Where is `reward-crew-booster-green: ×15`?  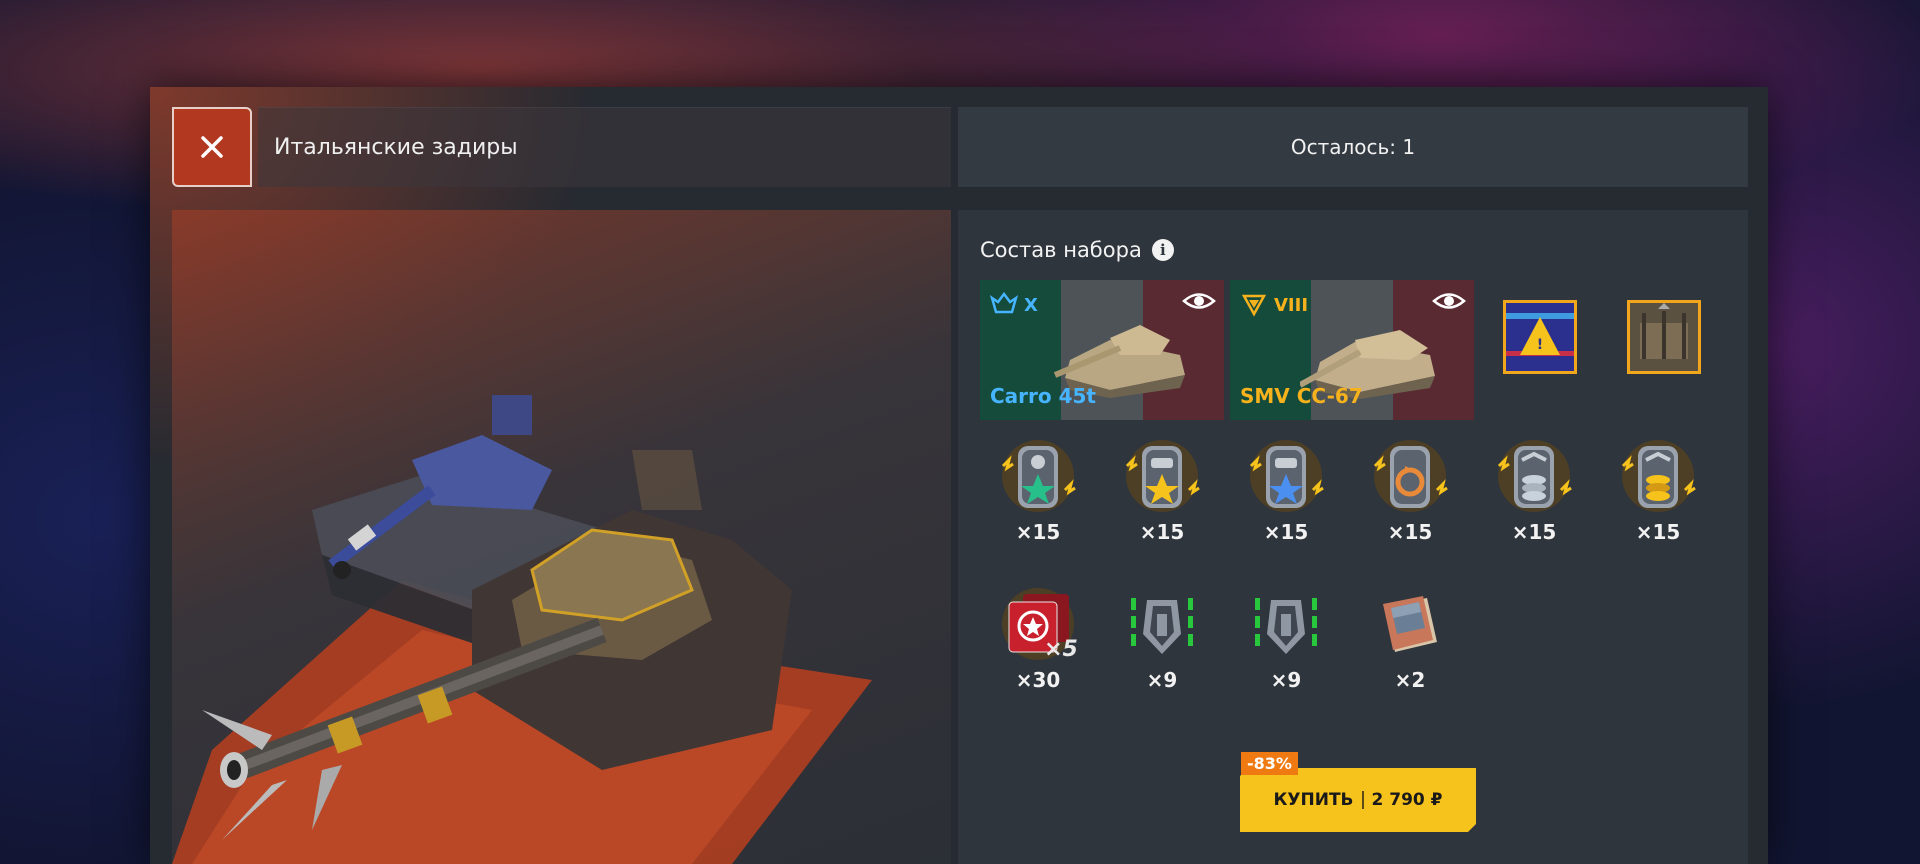 reward-crew-booster-green: ×15 is located at coordinates (1038, 490).